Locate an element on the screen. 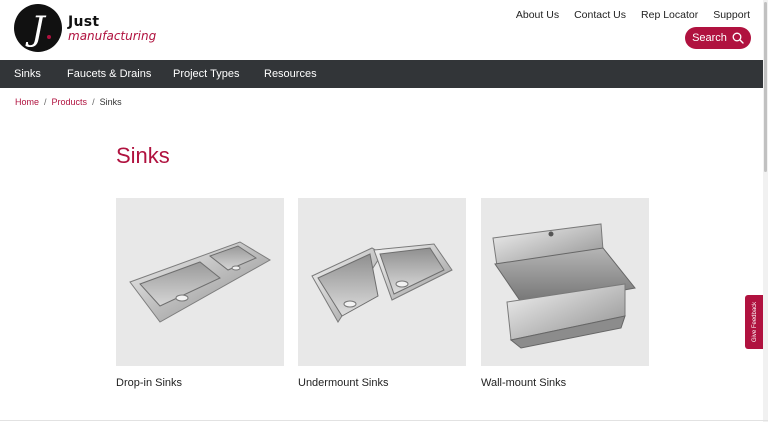 This screenshot has width=768, height=422. nav-item-resources: Resources is located at coordinates (290, 74).